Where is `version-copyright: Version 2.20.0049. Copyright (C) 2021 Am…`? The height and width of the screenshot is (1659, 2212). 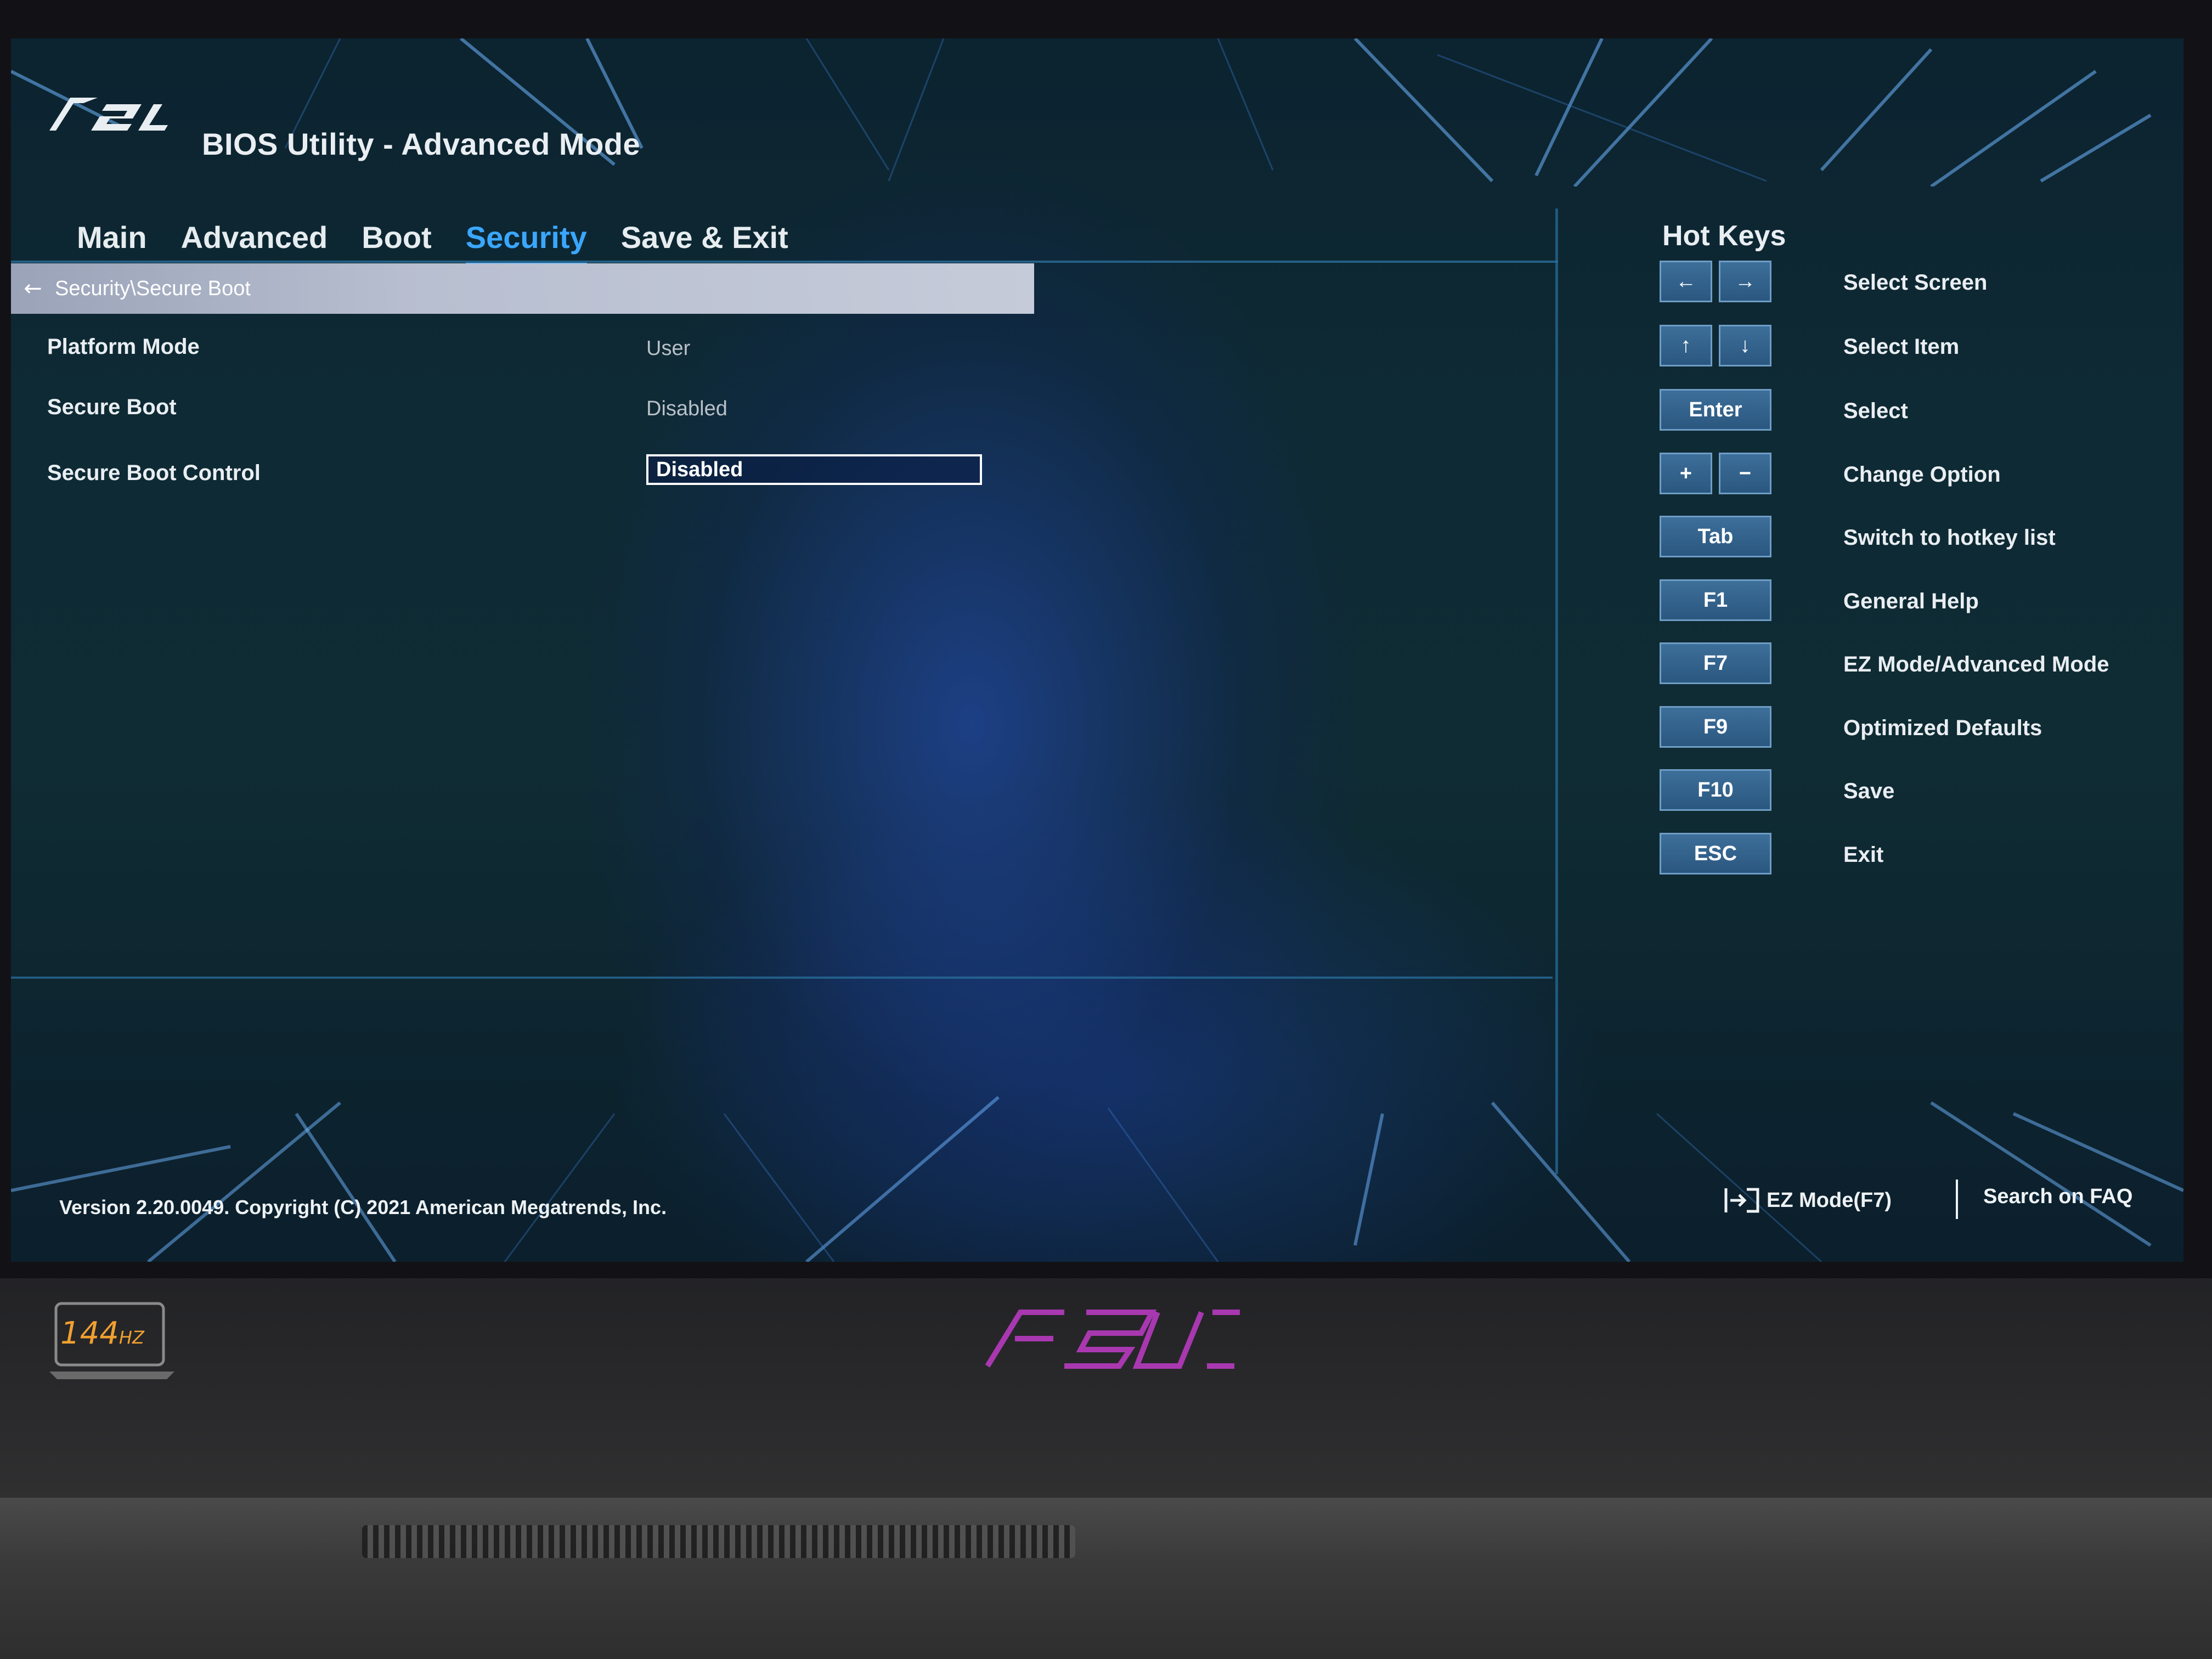
version-copyright: Version 2.20.0049. Copyright (C) 2021 Am… is located at coordinates (363, 1207).